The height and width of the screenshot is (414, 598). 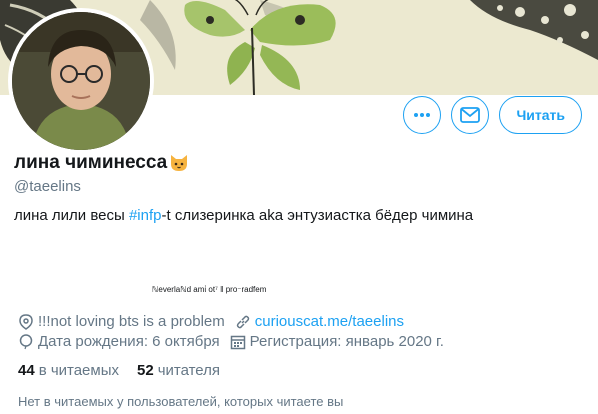 I want to click on user-handle: @taeelins, so click(x=47, y=186).